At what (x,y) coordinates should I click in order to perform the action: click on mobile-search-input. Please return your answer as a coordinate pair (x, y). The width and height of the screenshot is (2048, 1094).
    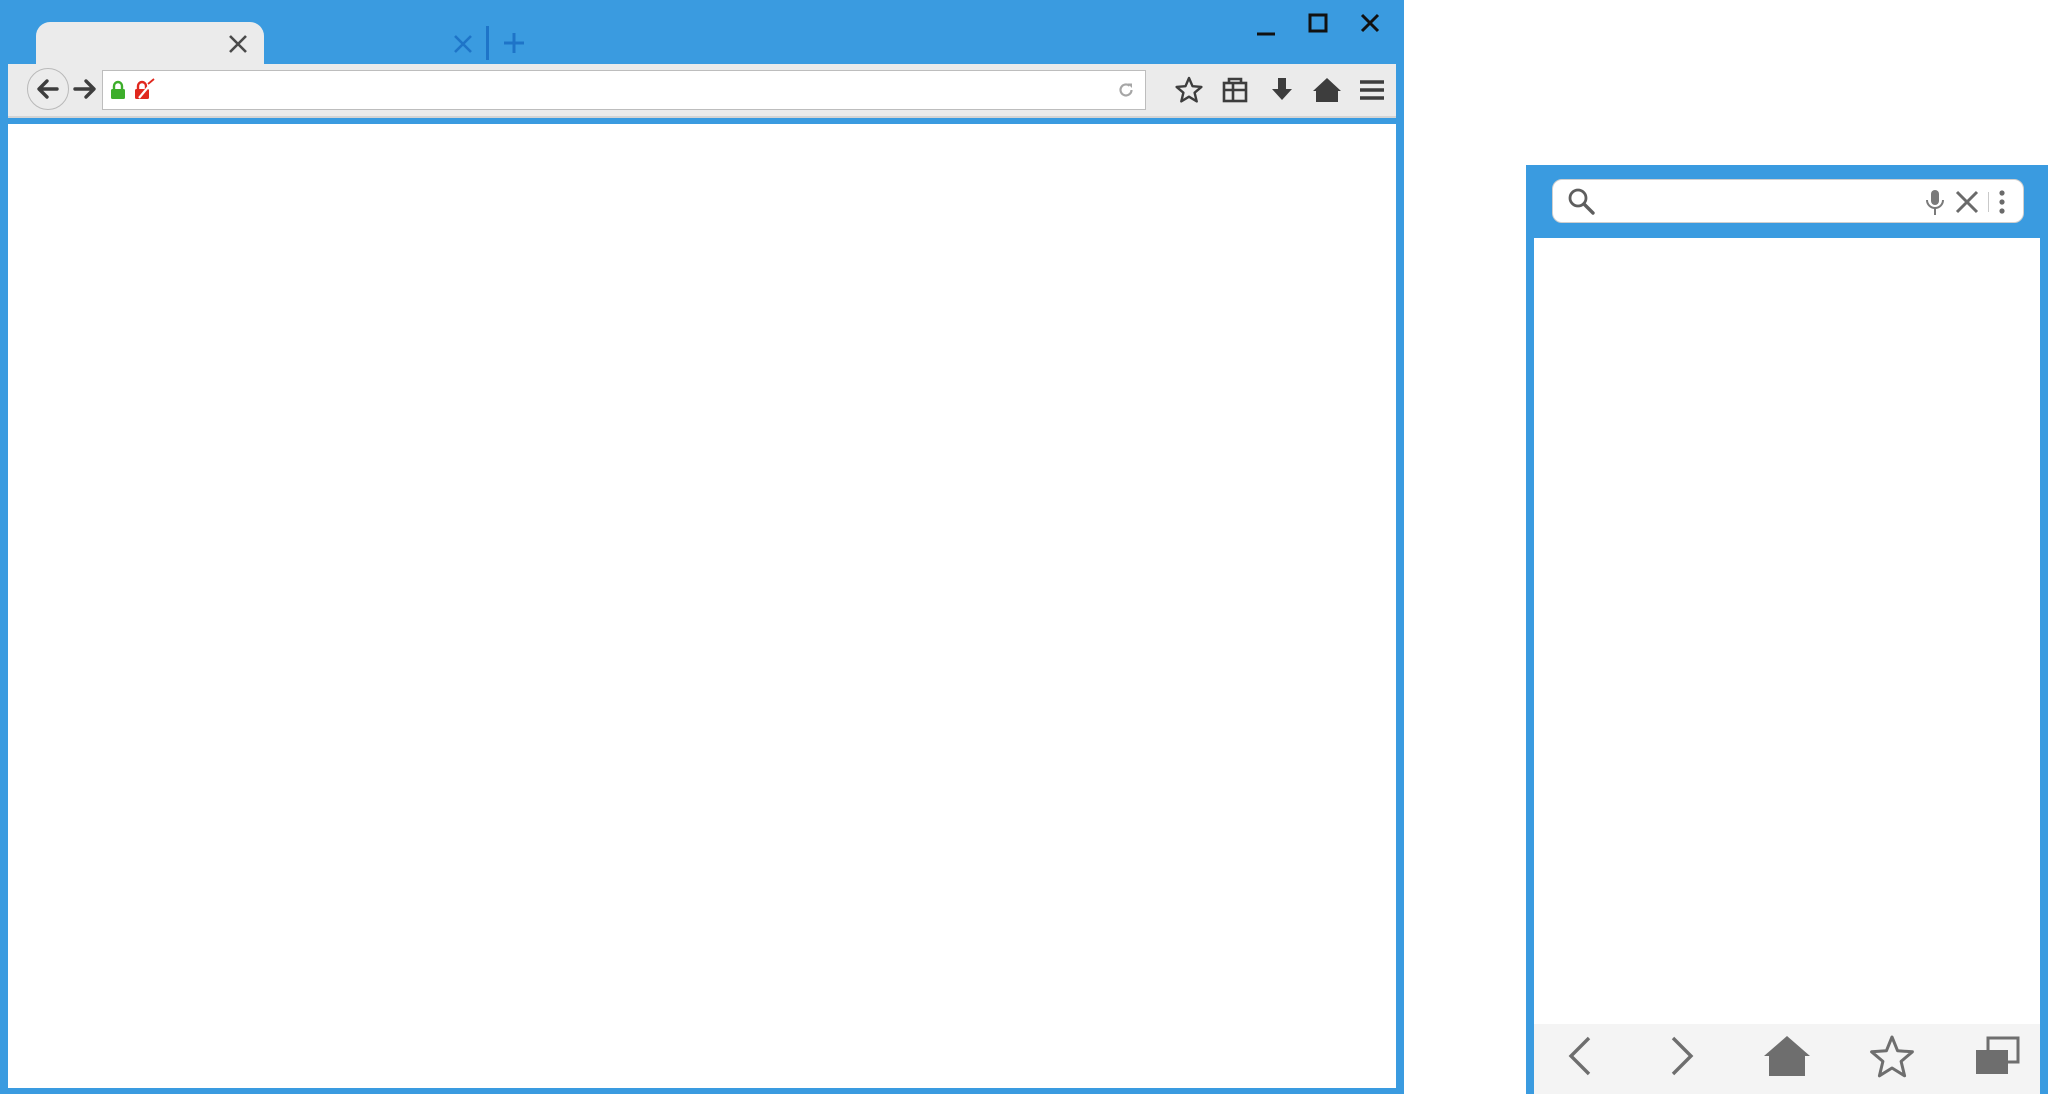
    Looking at the image, I should click on (1761, 202).